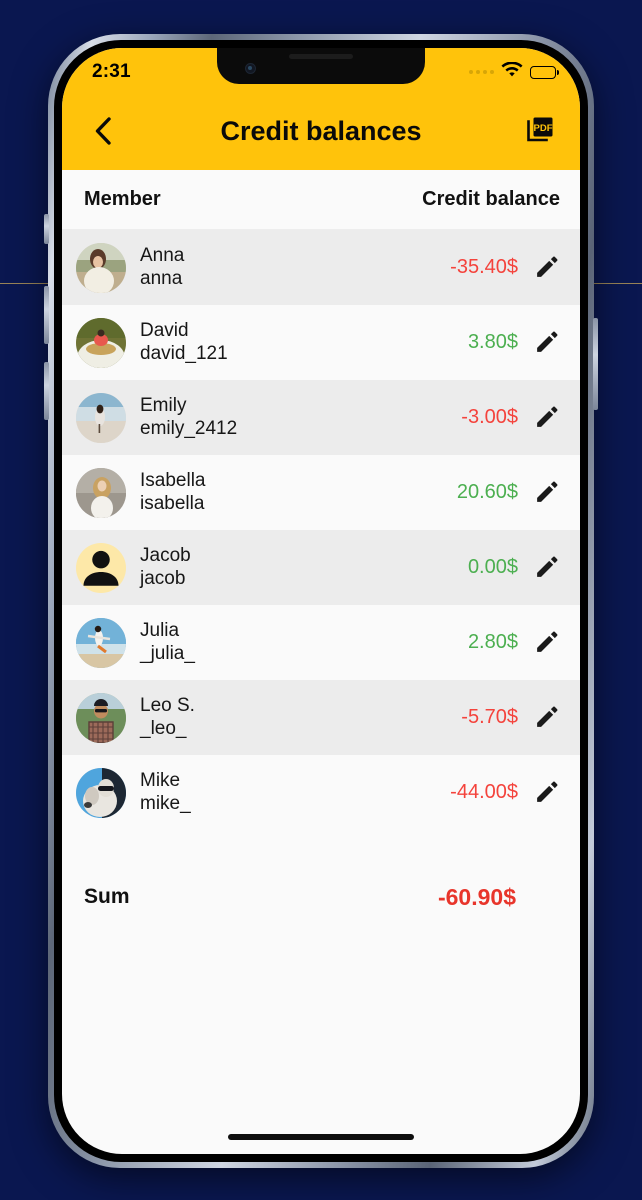  What do you see at coordinates (163, 728) in the screenshot?
I see `member-handle: _leo_` at bounding box center [163, 728].